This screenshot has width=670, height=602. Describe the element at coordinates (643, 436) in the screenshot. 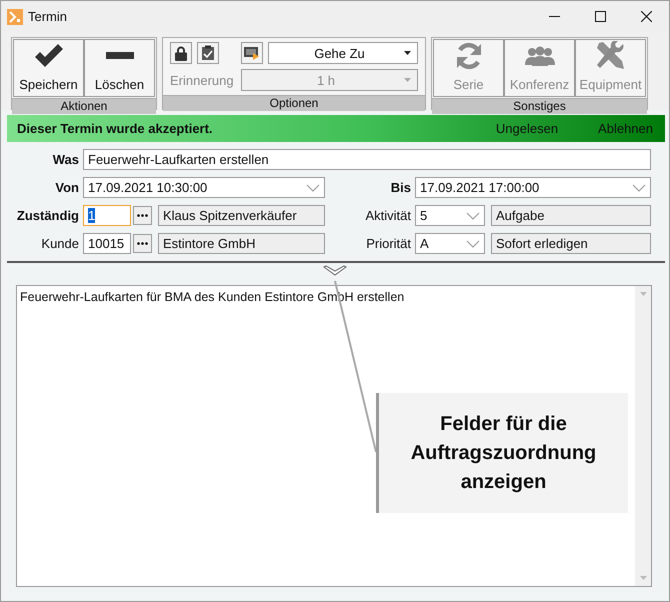

I see `scrollbar` at that location.